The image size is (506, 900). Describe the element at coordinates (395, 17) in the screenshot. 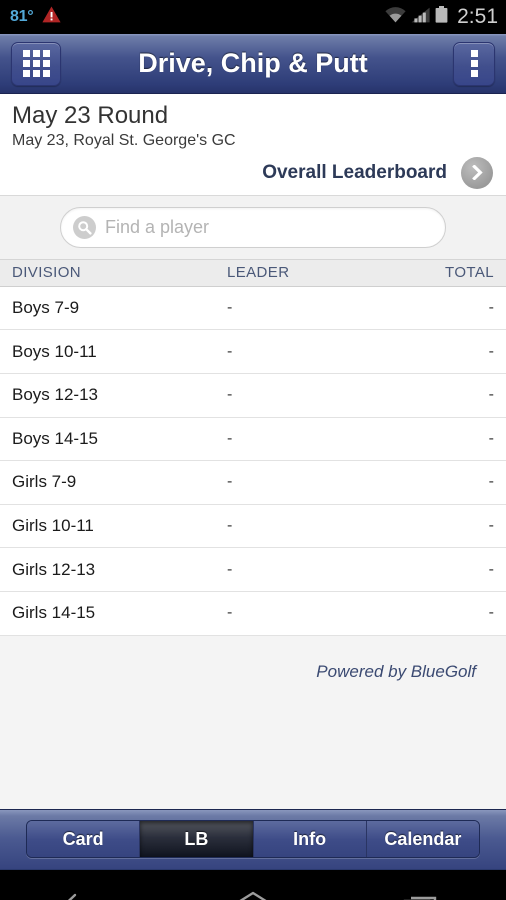

I see `wifi-icon` at that location.